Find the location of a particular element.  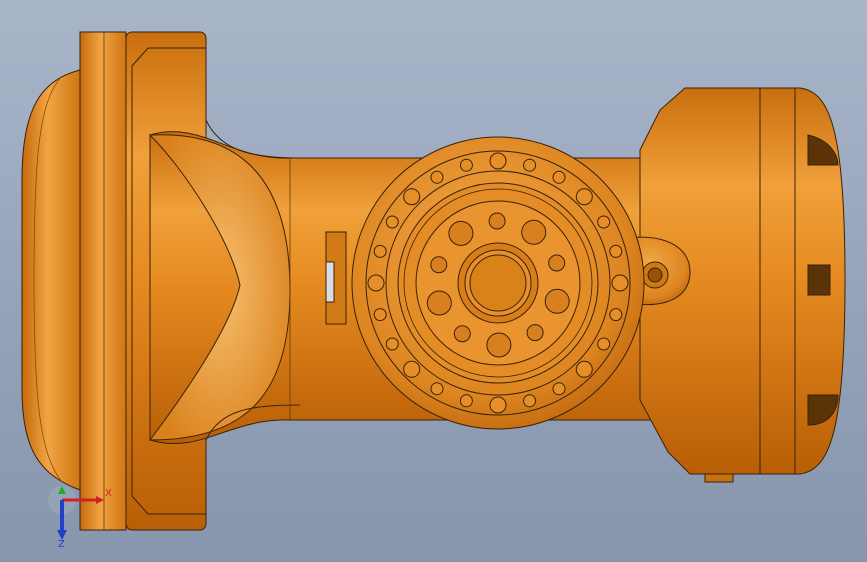

x-axis-label: X is located at coordinates (108, 493).